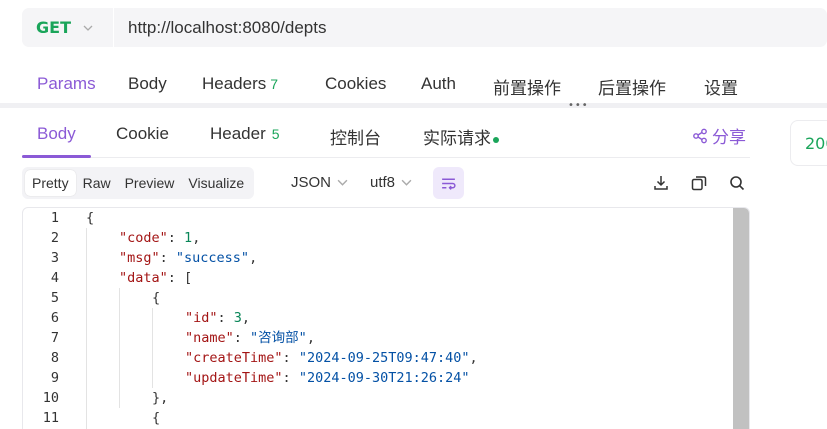 This screenshot has height=429, width=827. Describe the element at coordinates (384, 358) in the screenshot. I see `json-string: "2024-09-25T09:47:40"` at that location.